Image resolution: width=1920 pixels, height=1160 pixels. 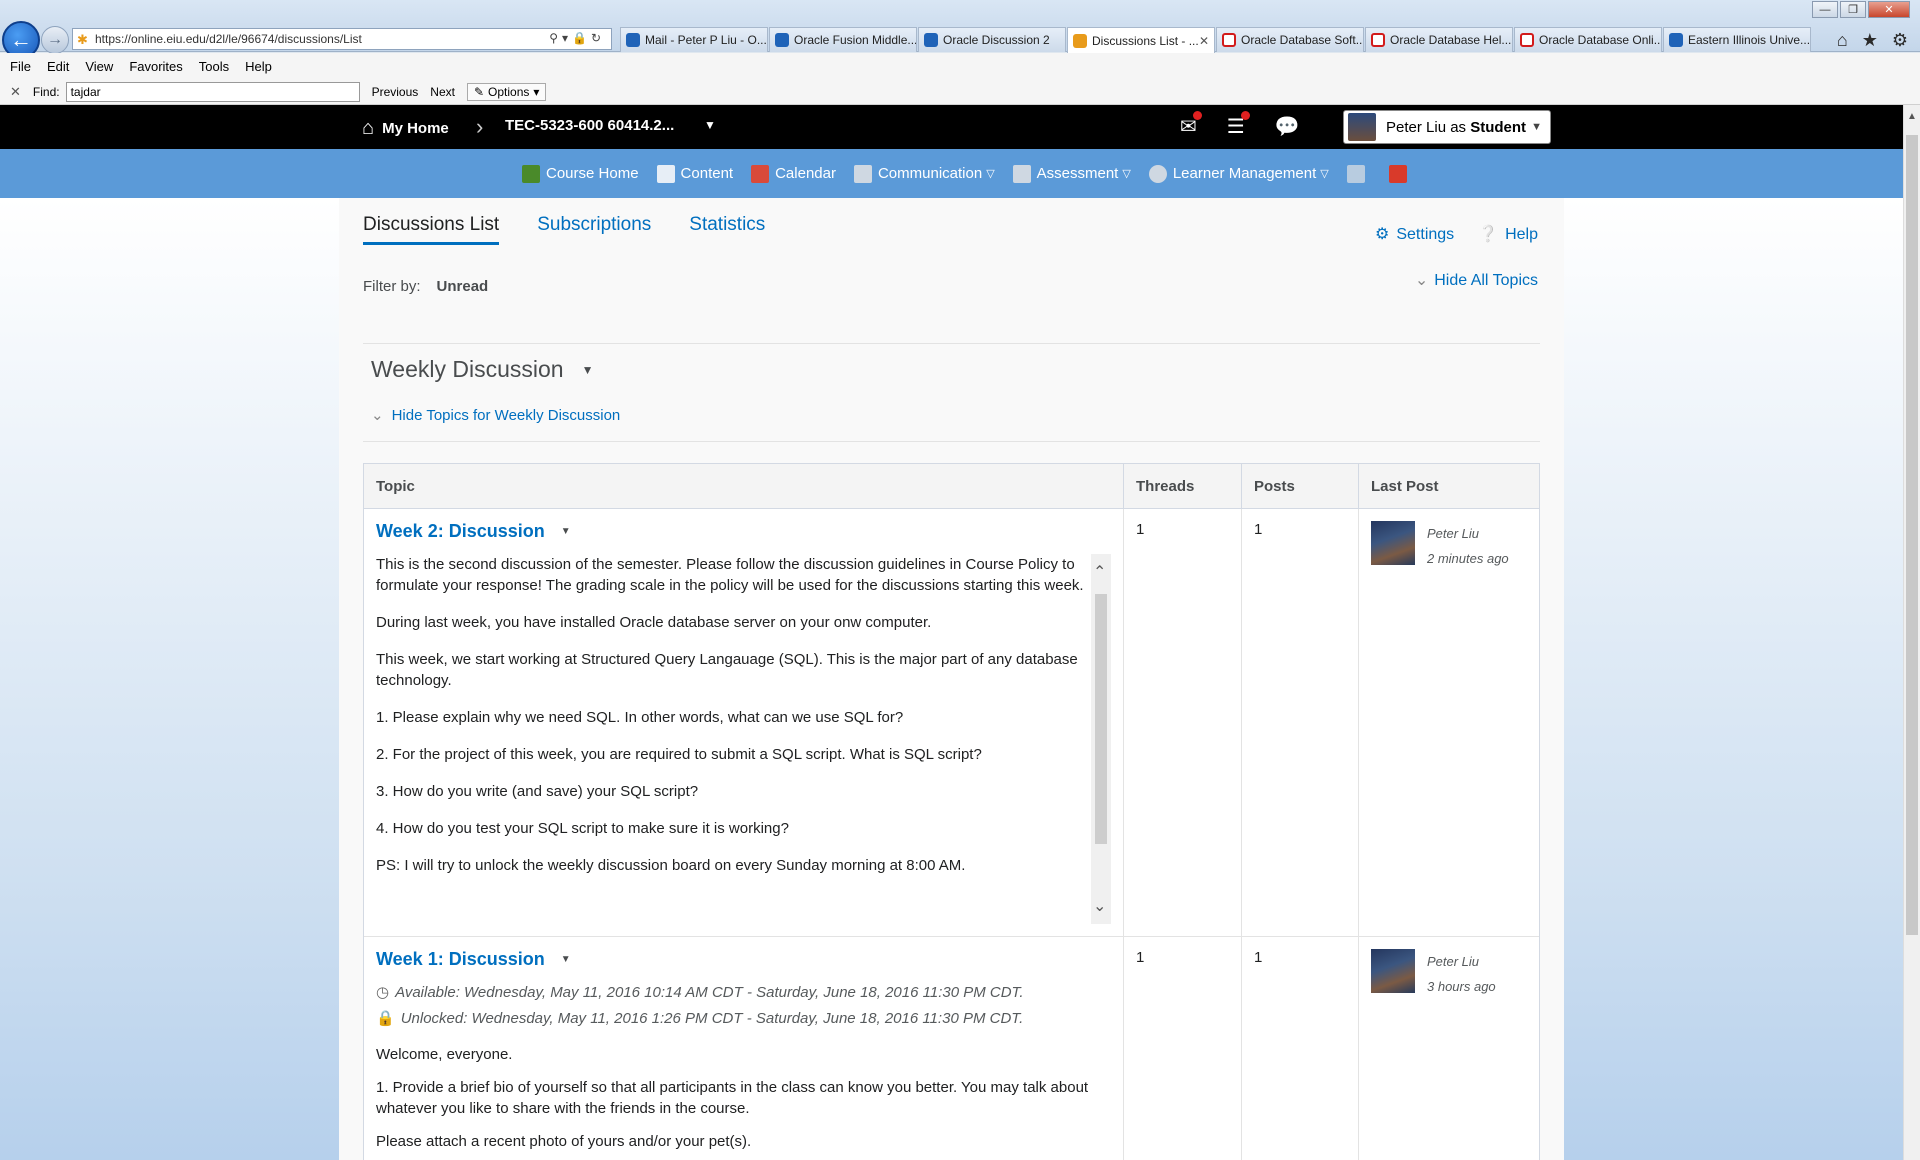 I want to click on gear-icon: ⚙, so click(x=1900, y=40).